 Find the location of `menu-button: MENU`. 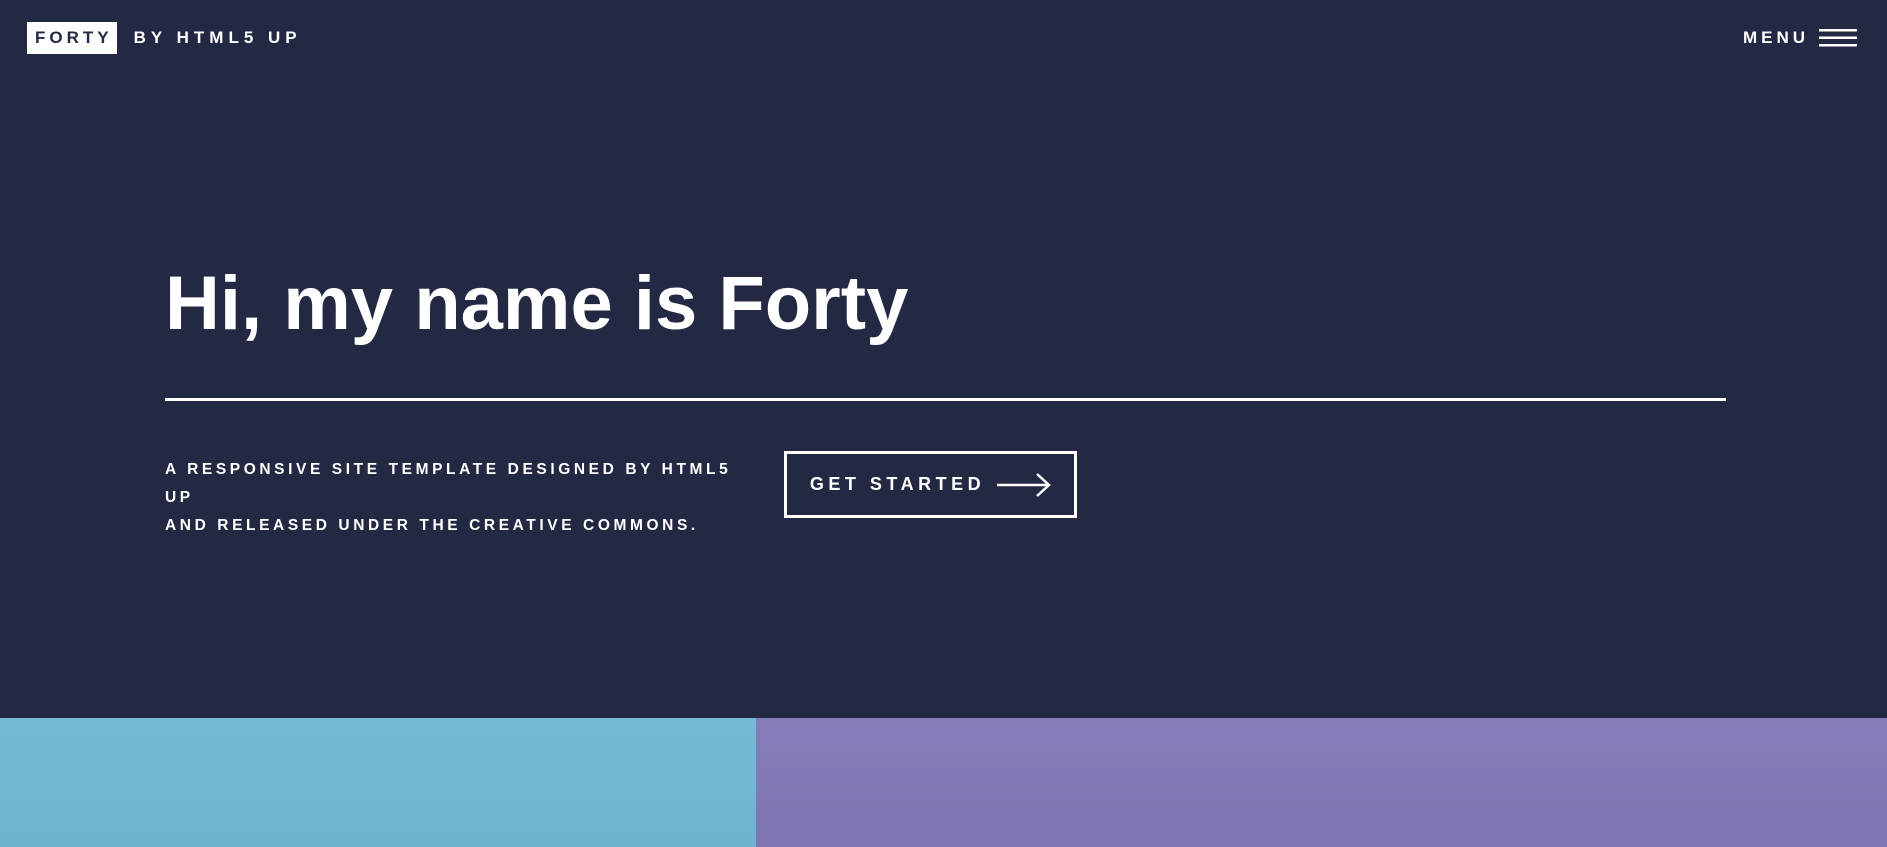

menu-button: MENU is located at coordinates (1800, 38).